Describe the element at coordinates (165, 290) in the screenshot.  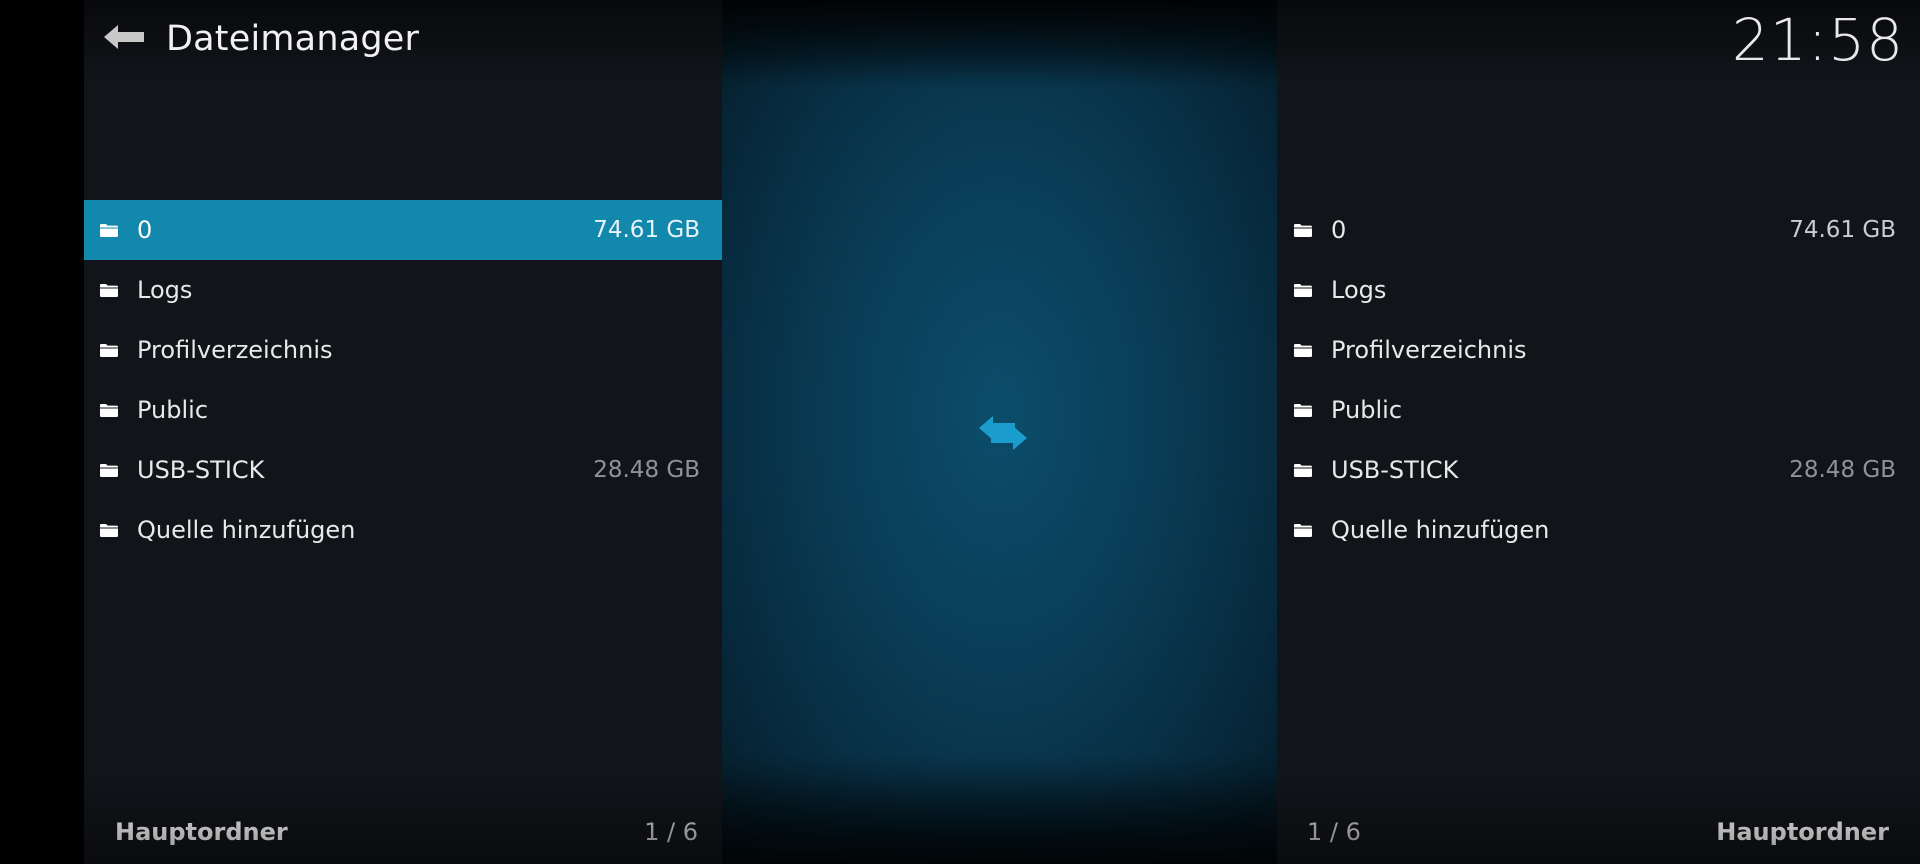
I see `left-item-name: Logs` at that location.